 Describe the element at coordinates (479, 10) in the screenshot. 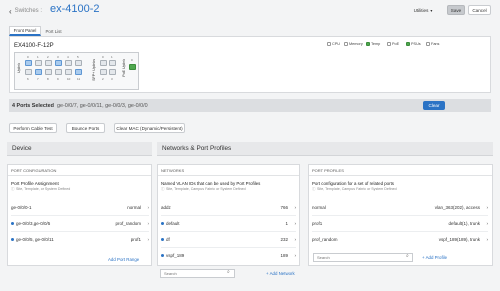

I see `cancel-button: Cancel` at that location.